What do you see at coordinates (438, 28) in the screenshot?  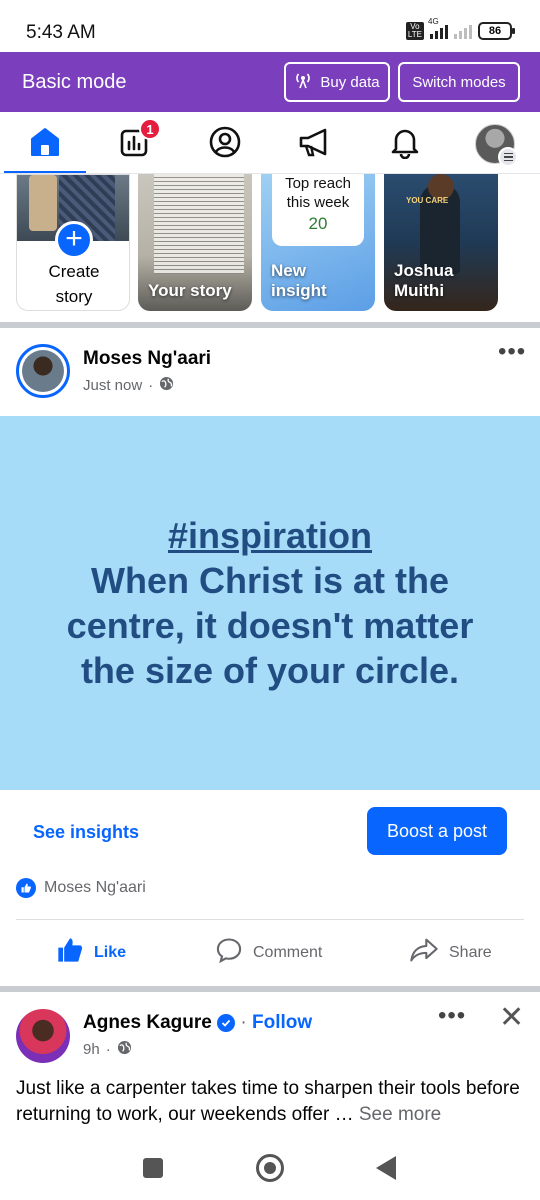 I see `signal-icon: 4G` at bounding box center [438, 28].